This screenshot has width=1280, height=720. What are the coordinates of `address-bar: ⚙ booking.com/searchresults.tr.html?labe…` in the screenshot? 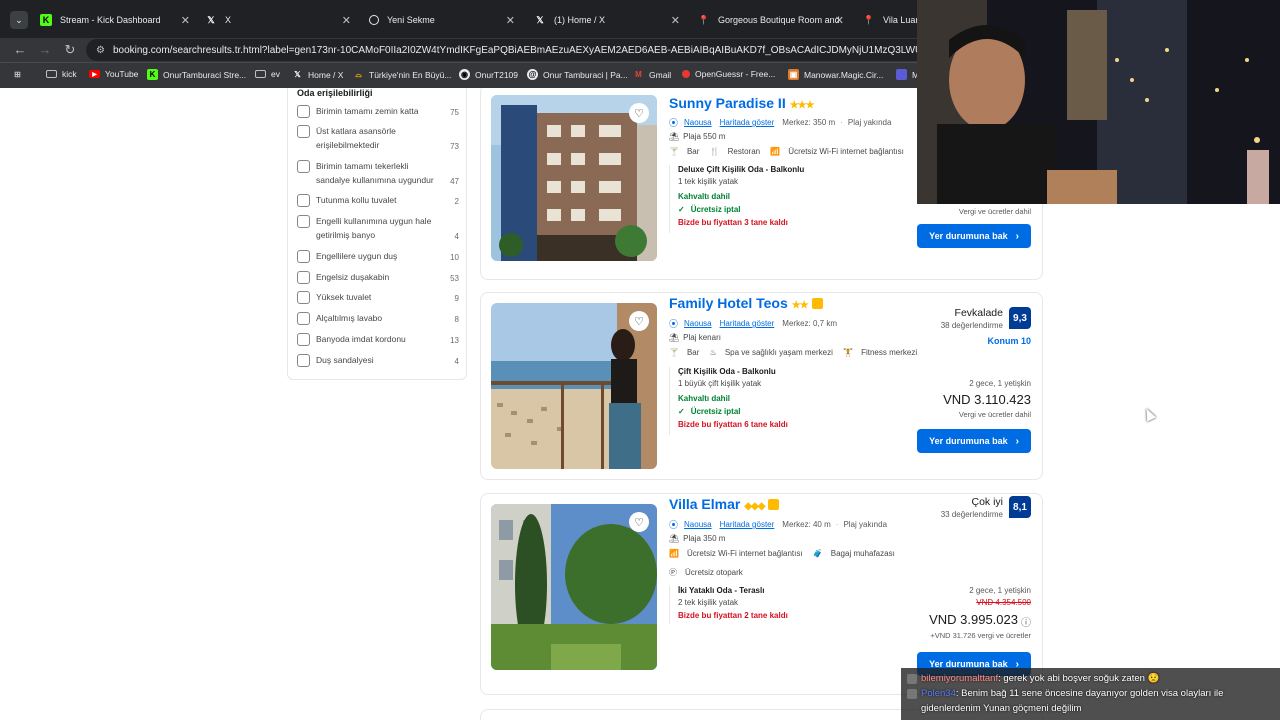 It's located at (506, 50).